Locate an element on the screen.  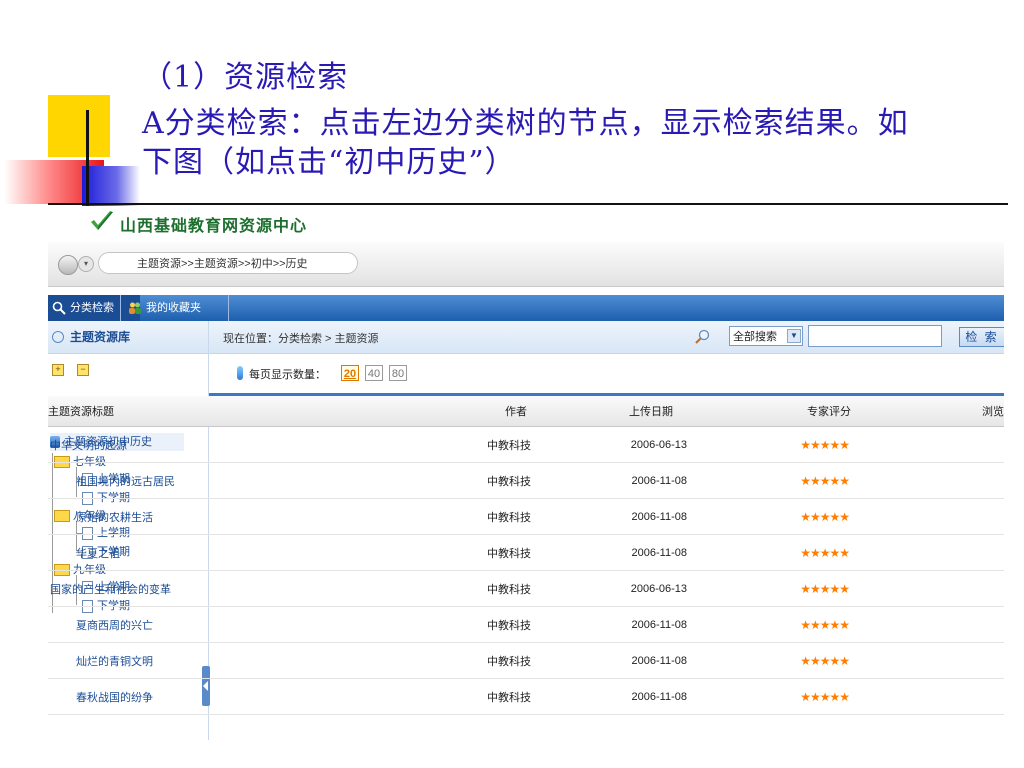
page-size-label: 每页显示数量： is located at coordinates (287, 375).